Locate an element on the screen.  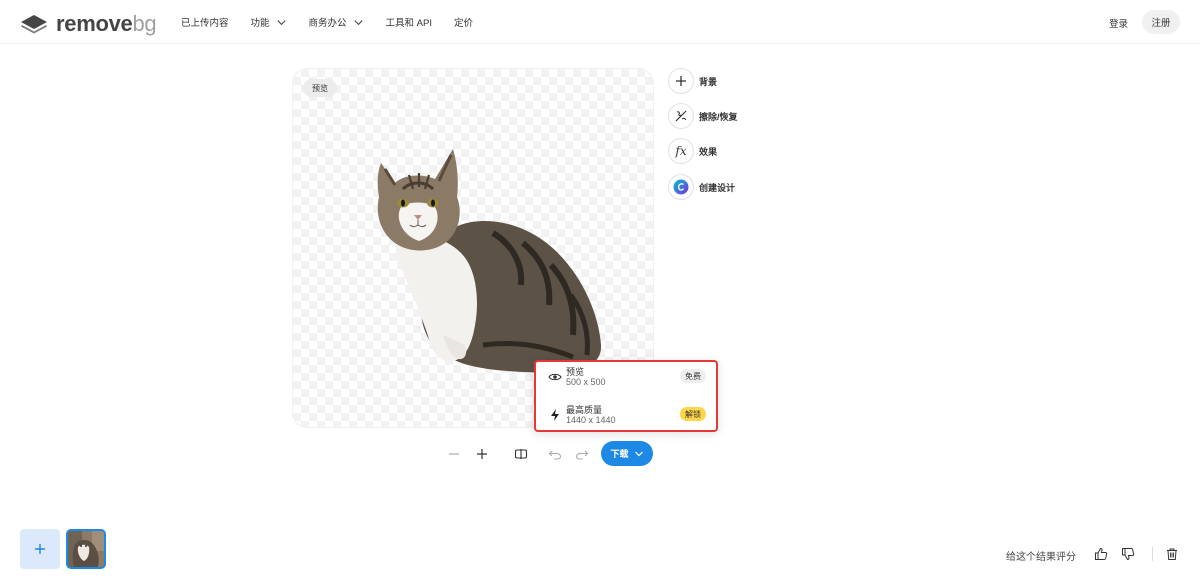
tool-background-label: 背景 is located at coordinates (708, 81).